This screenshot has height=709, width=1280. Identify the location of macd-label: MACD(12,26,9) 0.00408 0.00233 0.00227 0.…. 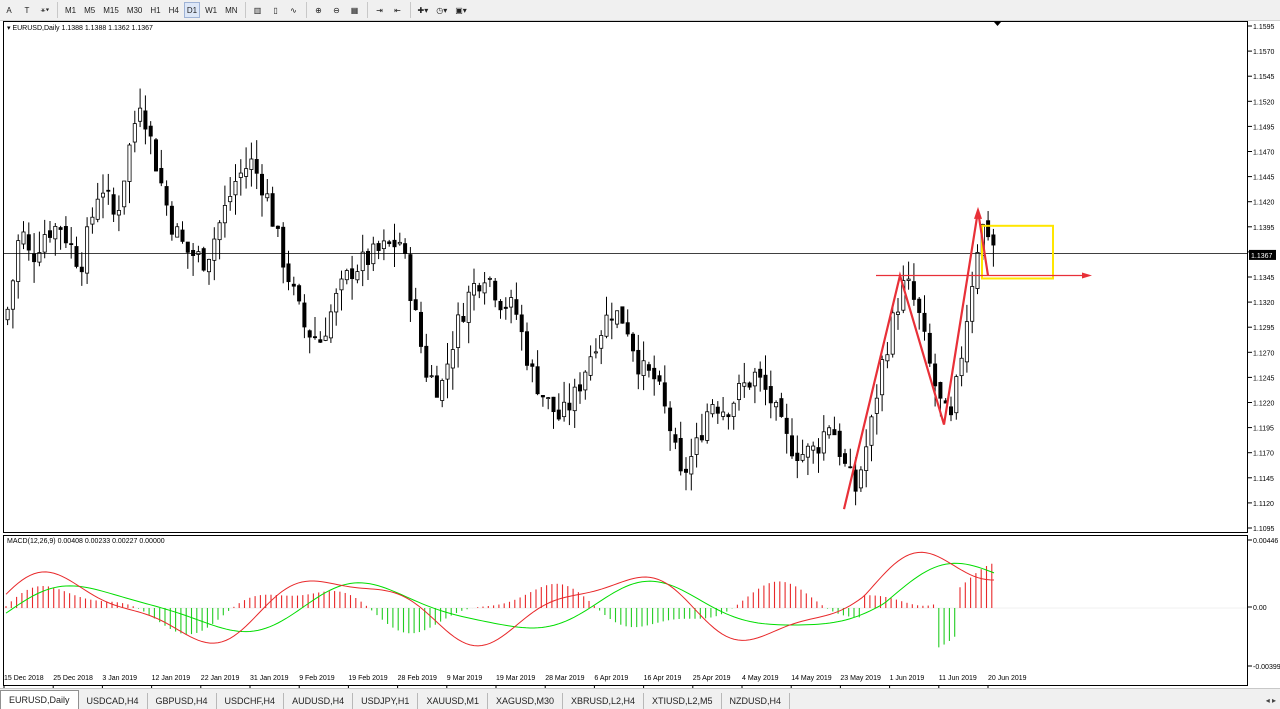
(86, 541).